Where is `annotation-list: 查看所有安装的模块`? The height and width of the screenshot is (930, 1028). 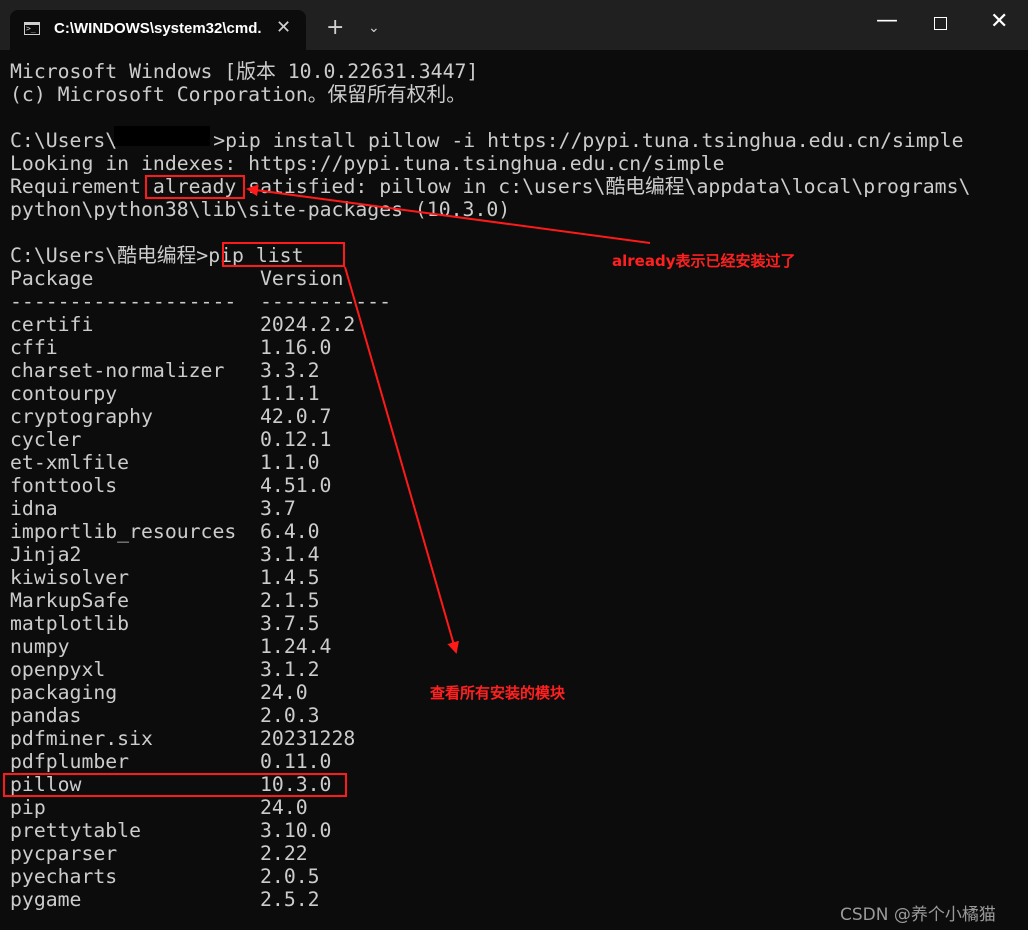
annotation-list: 查看所有安装的模块 is located at coordinates (498, 693).